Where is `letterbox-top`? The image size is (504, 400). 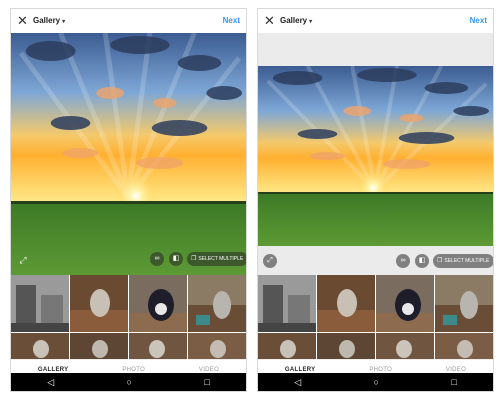
letterbox-top is located at coordinates (375, 49).